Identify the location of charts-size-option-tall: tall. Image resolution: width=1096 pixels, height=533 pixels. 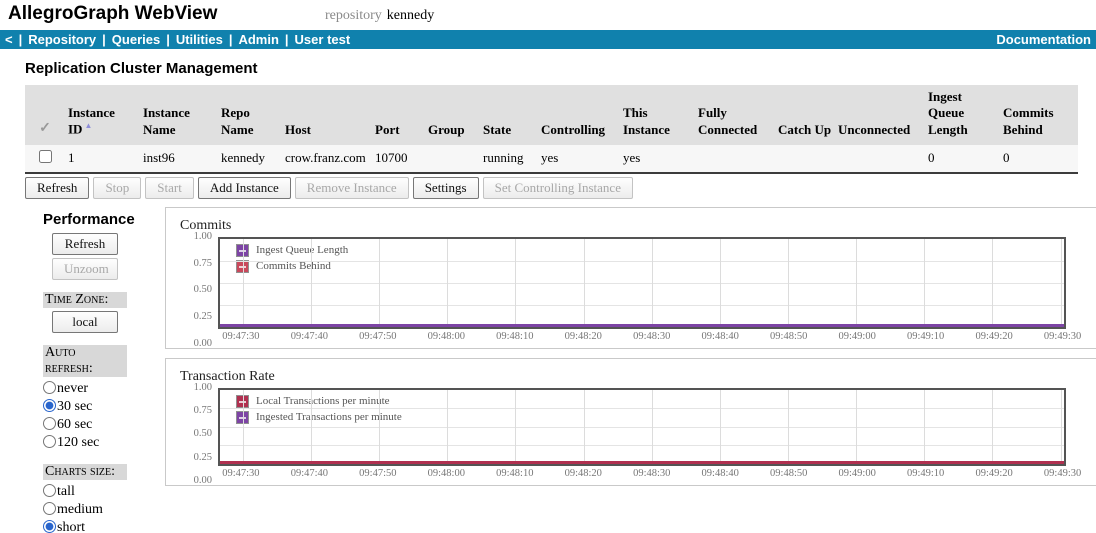
(104, 492).